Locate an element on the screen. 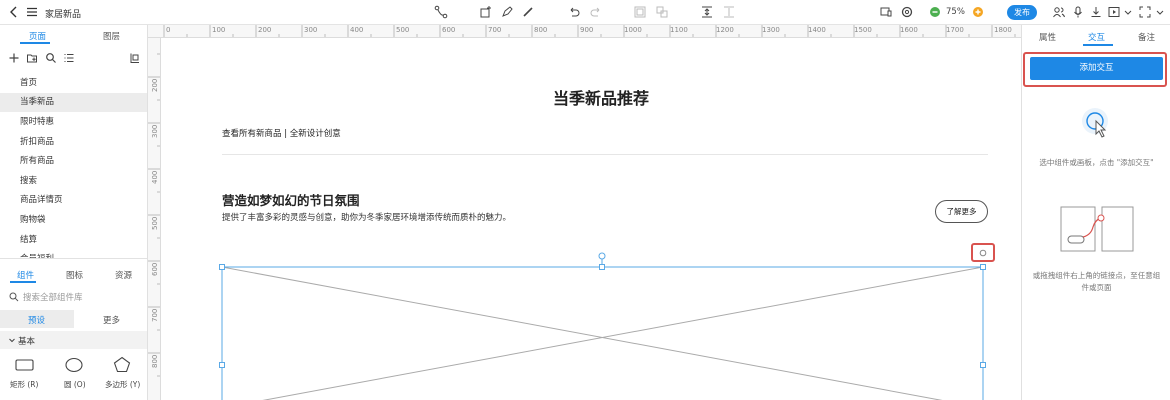 This screenshot has height=400, width=1170. zoom-out-icon is located at coordinates (935, 12).